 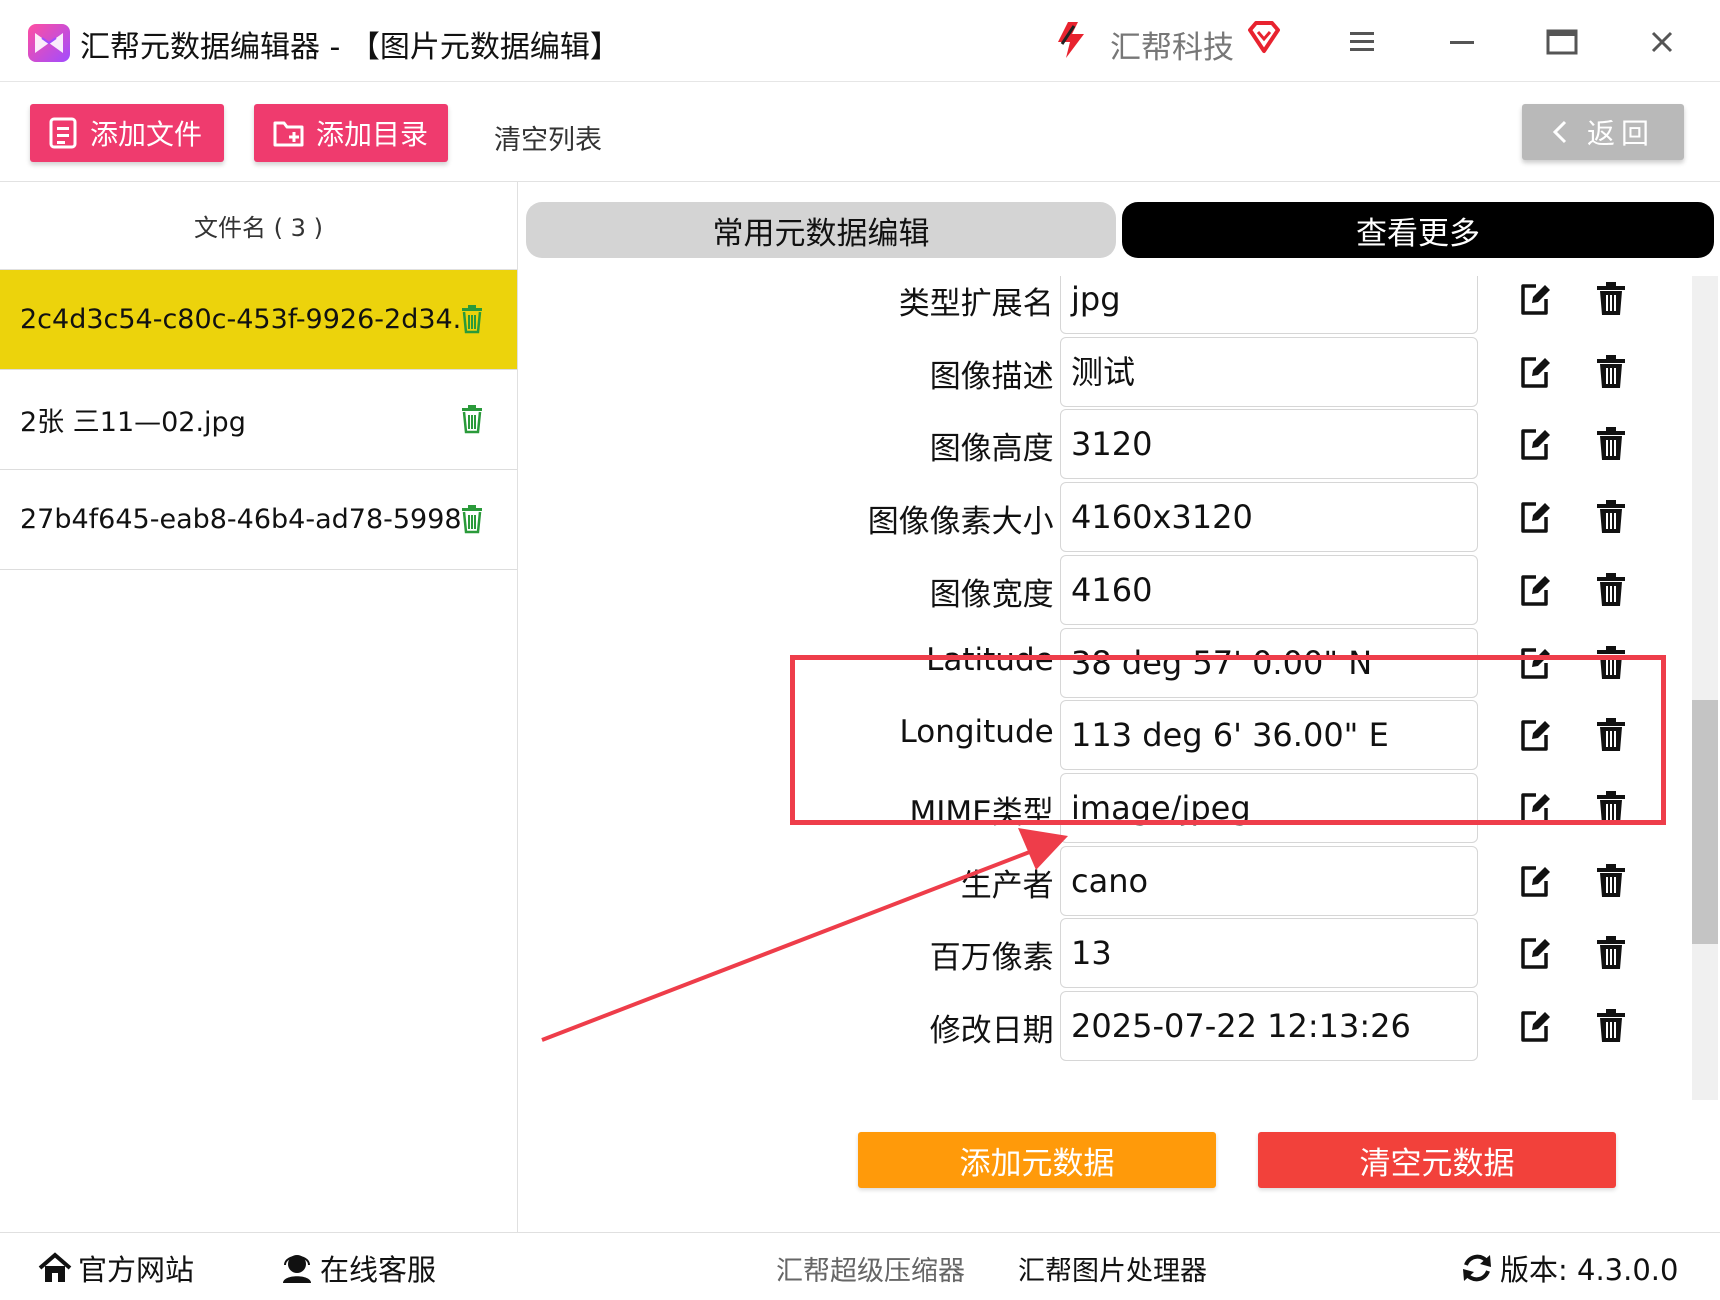 I want to click on metadata-field-row: 图像像素大小 :4160x3120, so click(x=1106, y=518).